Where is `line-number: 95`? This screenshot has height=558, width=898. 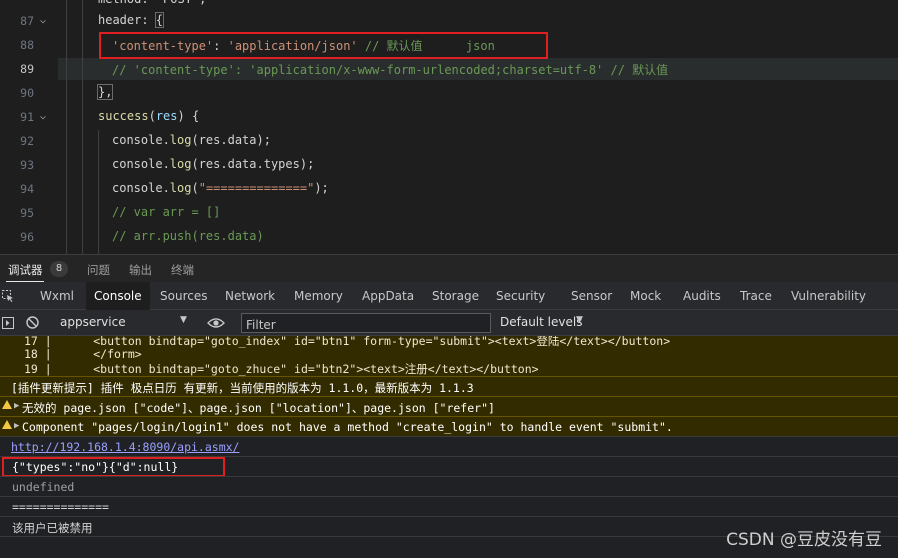 line-number: 95 is located at coordinates (27, 213).